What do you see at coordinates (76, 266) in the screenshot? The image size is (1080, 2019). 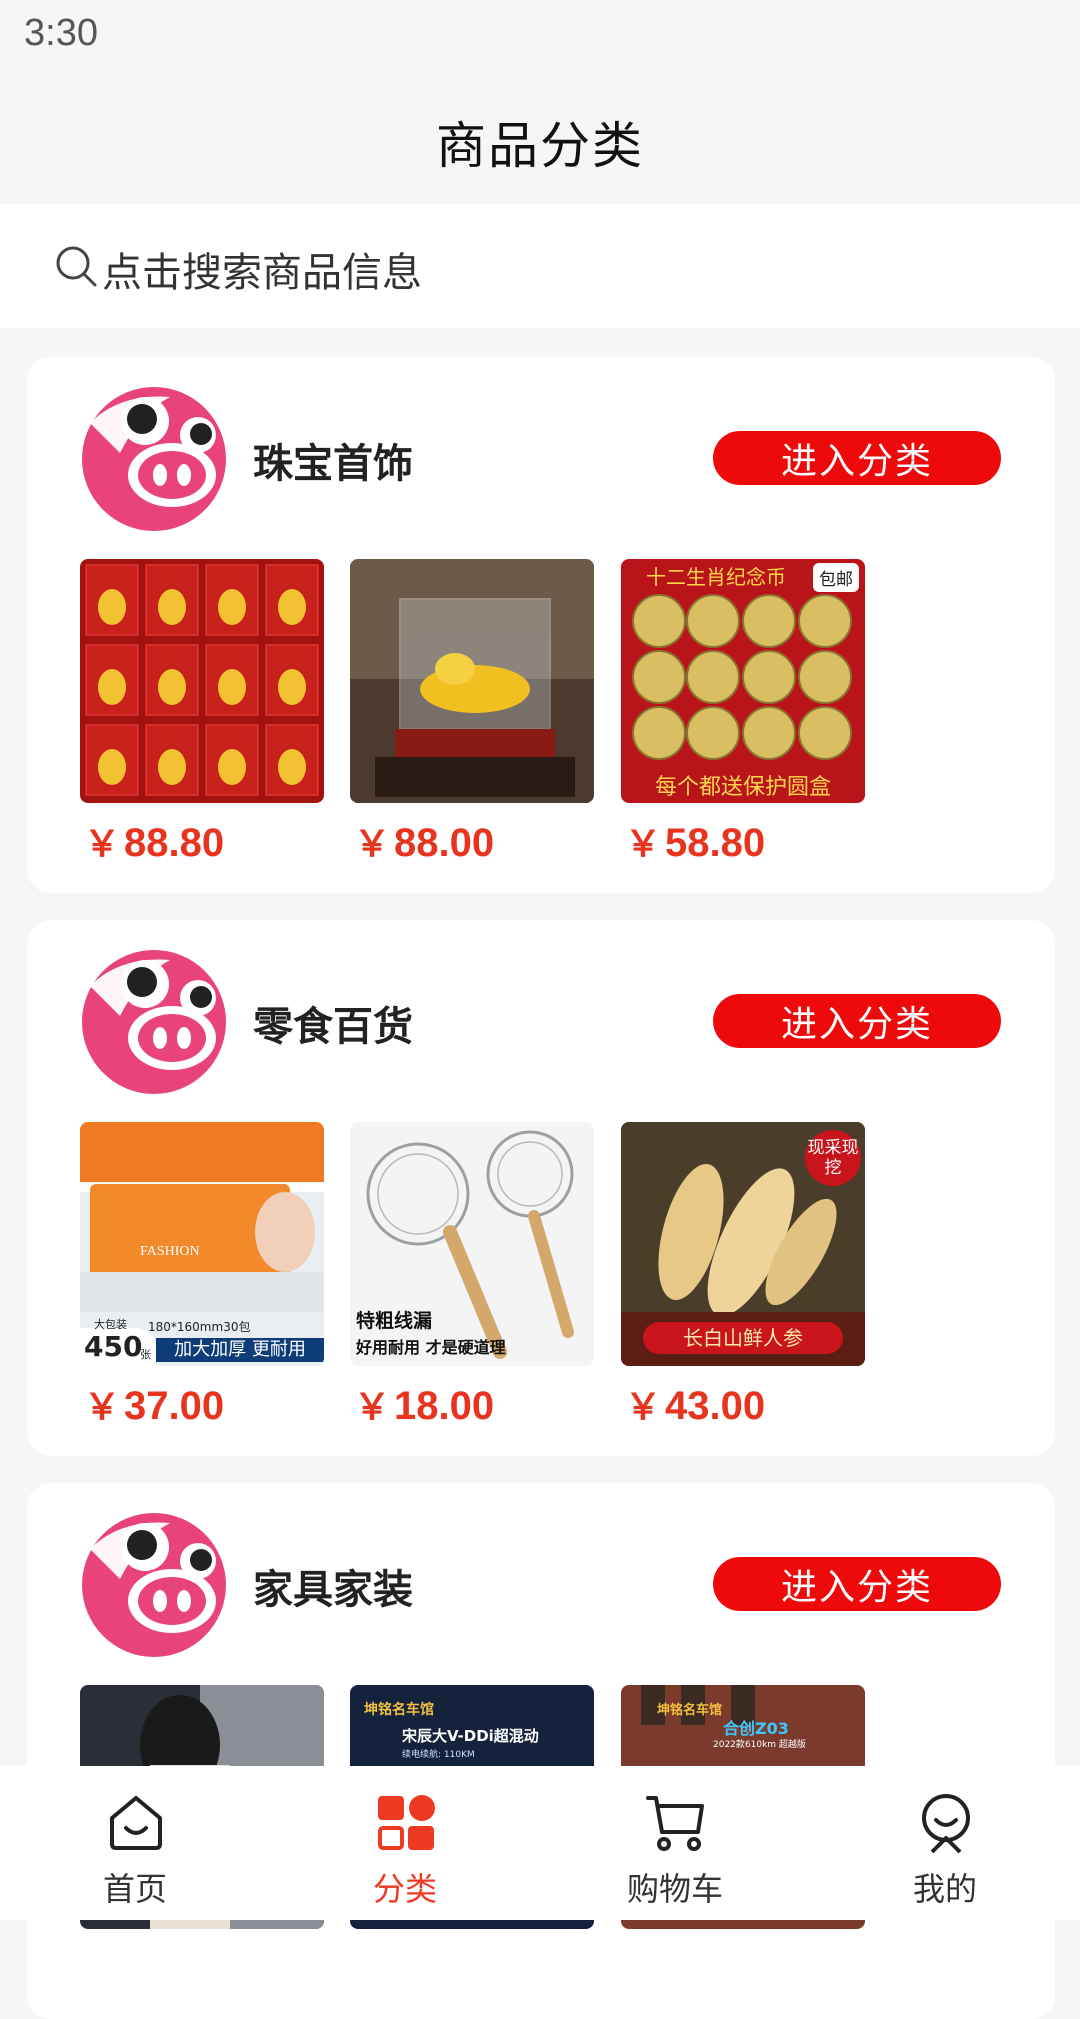 I see `search-icon` at bounding box center [76, 266].